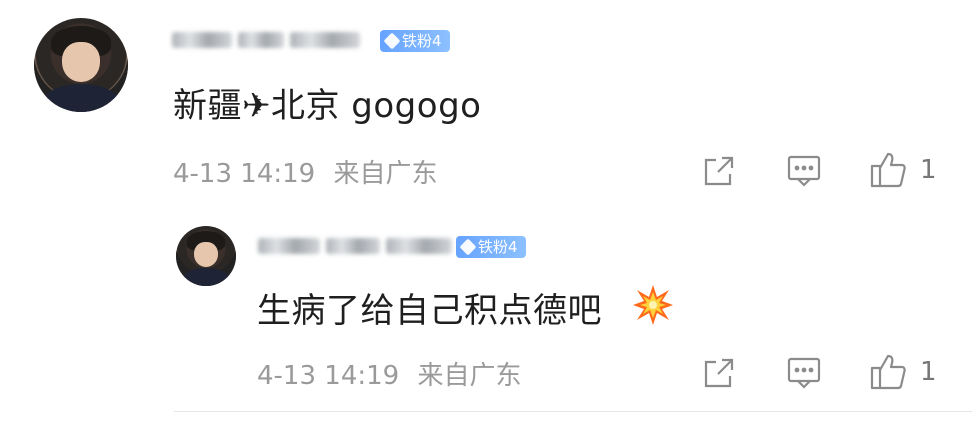  Describe the element at coordinates (385, 174) in the screenshot. I see `comment-location: 来自广东` at that location.